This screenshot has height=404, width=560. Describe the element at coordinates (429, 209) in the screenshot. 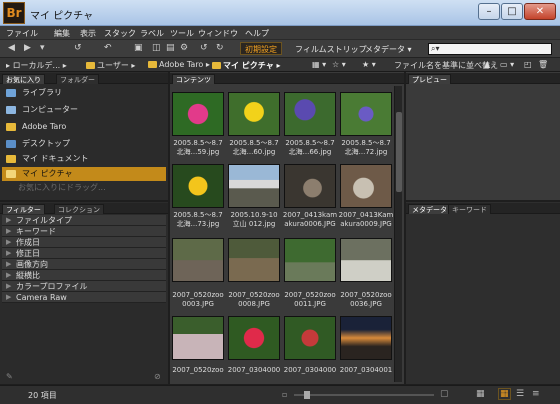

I see `tab-metadata: メタデータ` at that location.